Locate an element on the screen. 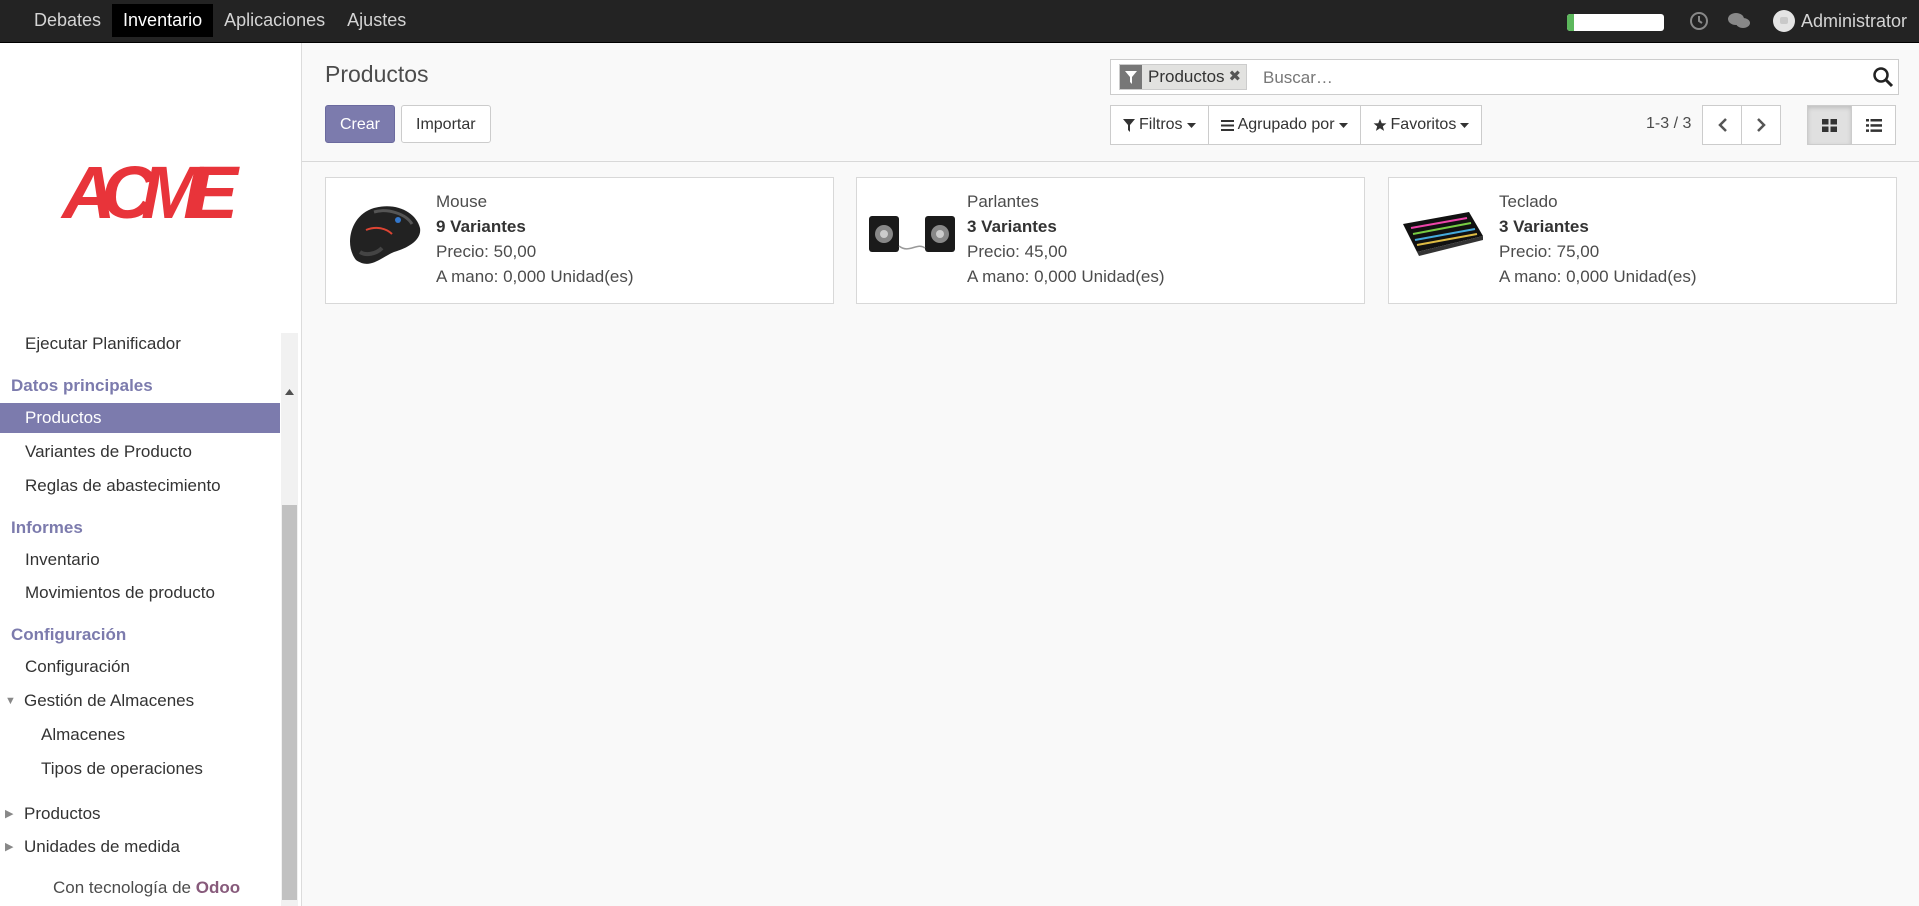  kanban-icon is located at coordinates (1829, 125).